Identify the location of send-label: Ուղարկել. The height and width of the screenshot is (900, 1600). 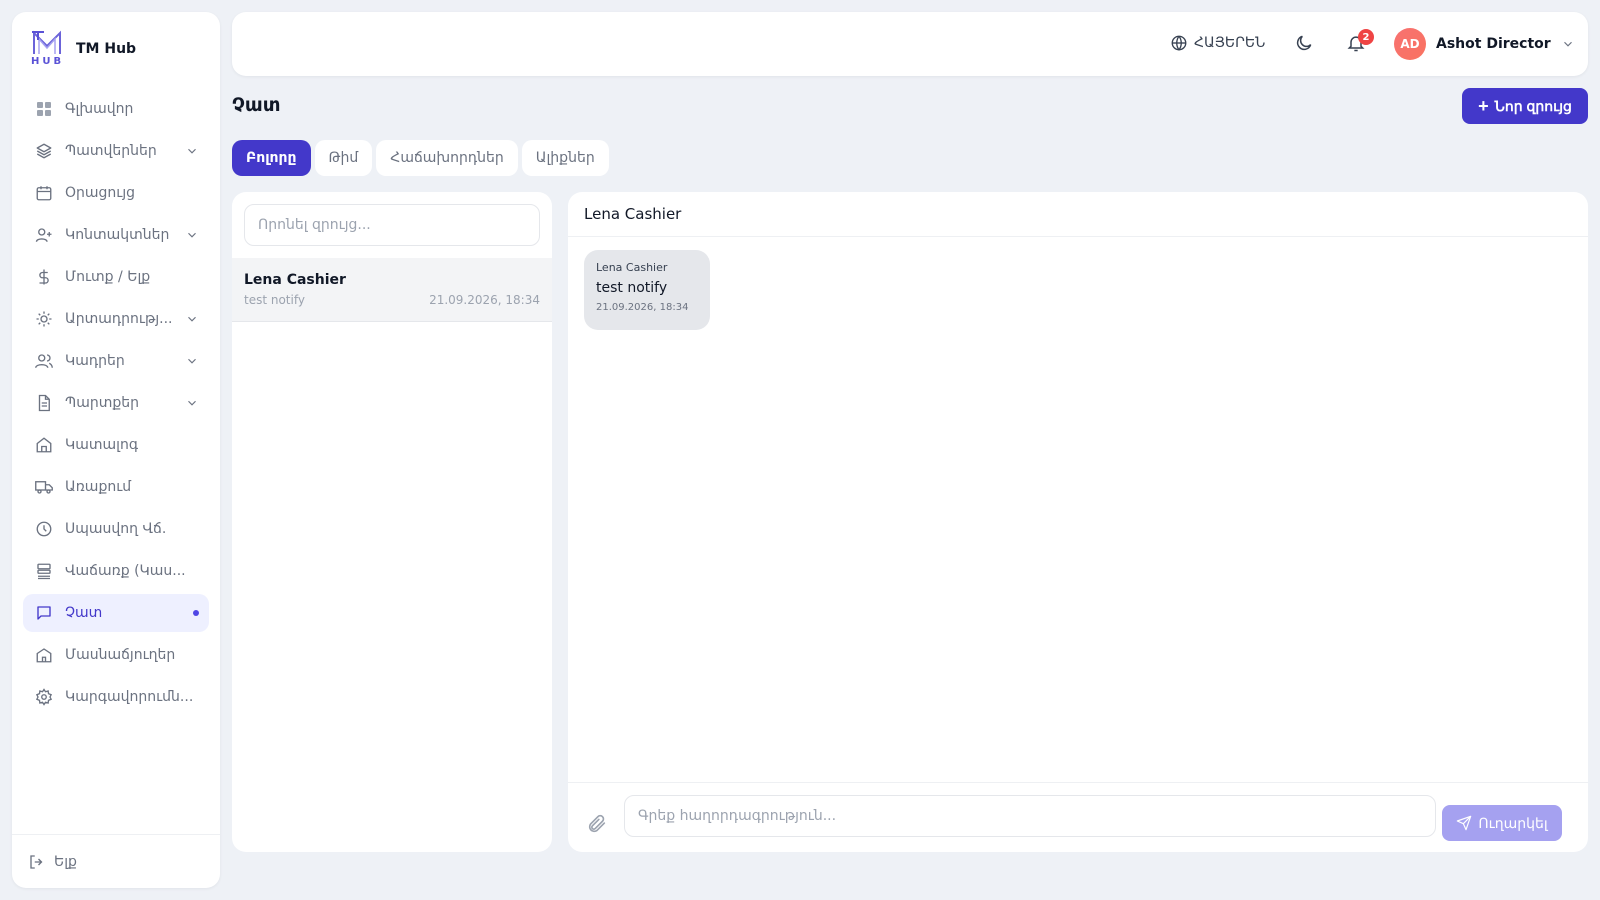
(1513, 822).